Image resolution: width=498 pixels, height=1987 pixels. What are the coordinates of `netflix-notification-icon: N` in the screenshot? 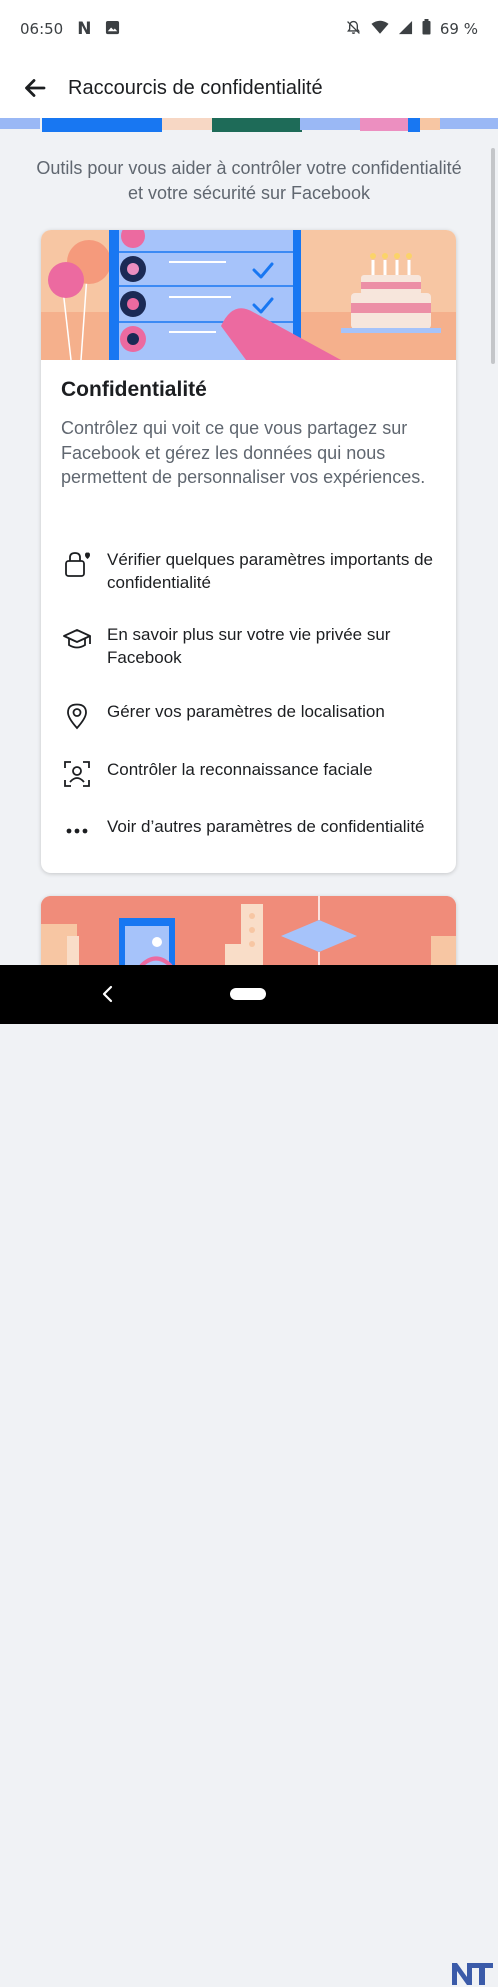 It's located at (84, 29).